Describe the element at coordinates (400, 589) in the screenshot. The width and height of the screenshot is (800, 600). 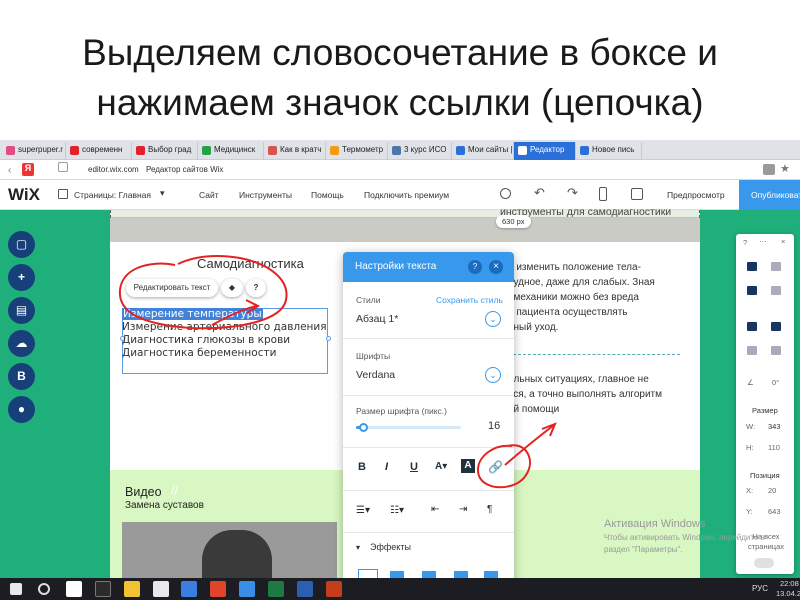
I see `windows-taskbar: РУС 22:08 13.04.20` at that location.